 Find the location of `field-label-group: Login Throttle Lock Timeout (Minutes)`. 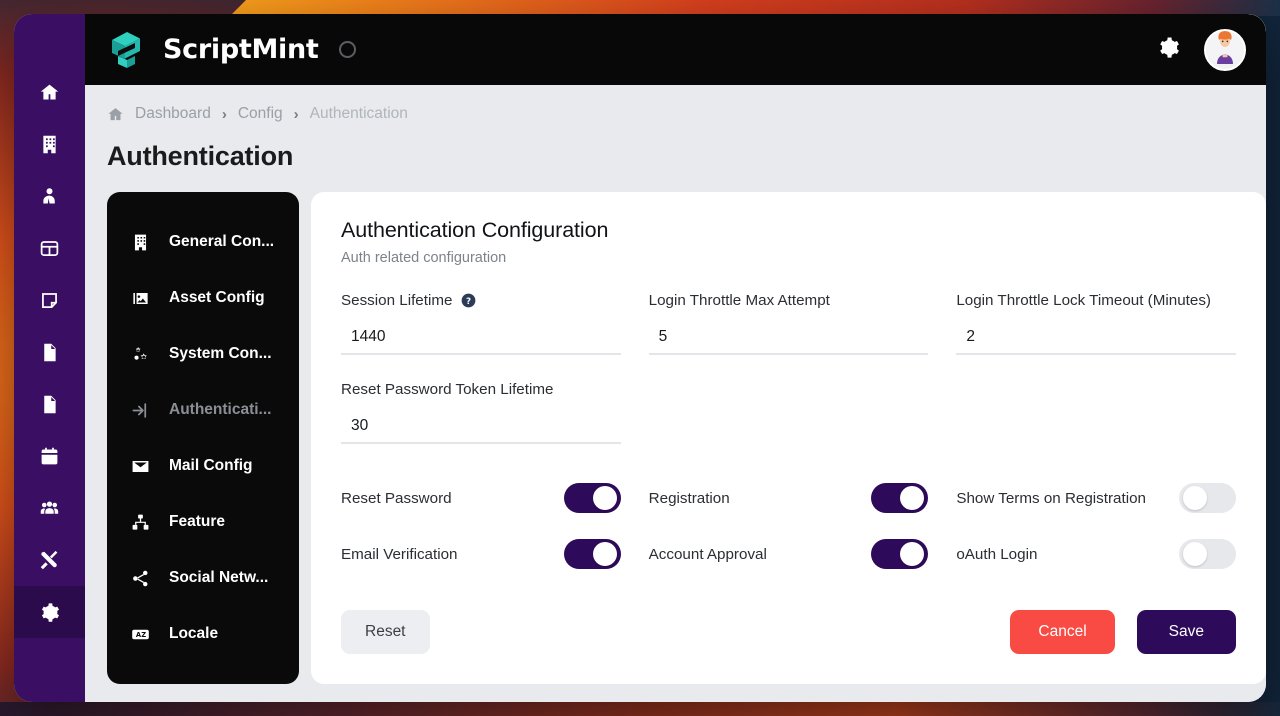

field-label-group: Login Throttle Lock Timeout (Minutes) is located at coordinates (1096, 300).